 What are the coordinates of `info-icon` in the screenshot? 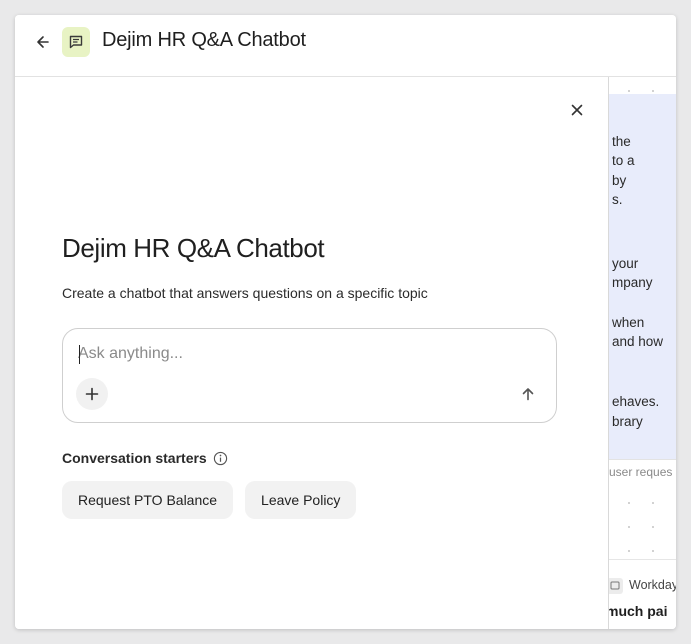 It's located at (220, 458).